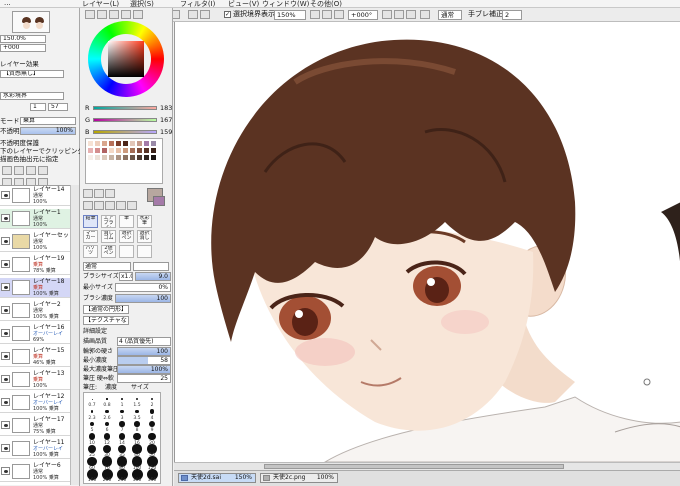 Image resolution: width=680 pixels, height=486 pixels. What do you see at coordinates (132, 205) in the screenshot?
I see `eyedropper-icon` at bounding box center [132, 205].